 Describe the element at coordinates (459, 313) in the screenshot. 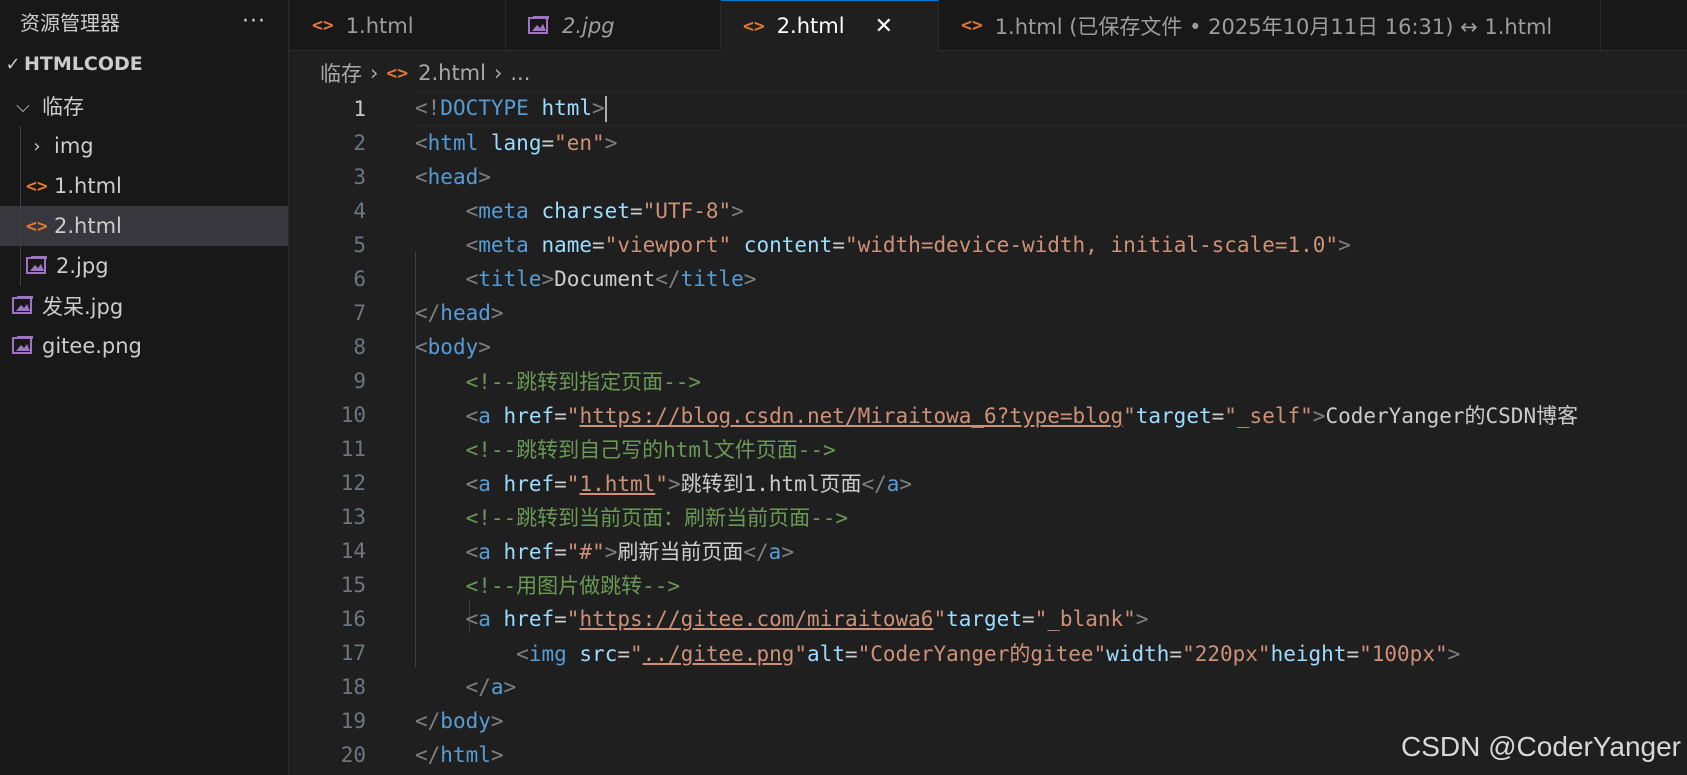

I see `code-text: </head>` at that location.